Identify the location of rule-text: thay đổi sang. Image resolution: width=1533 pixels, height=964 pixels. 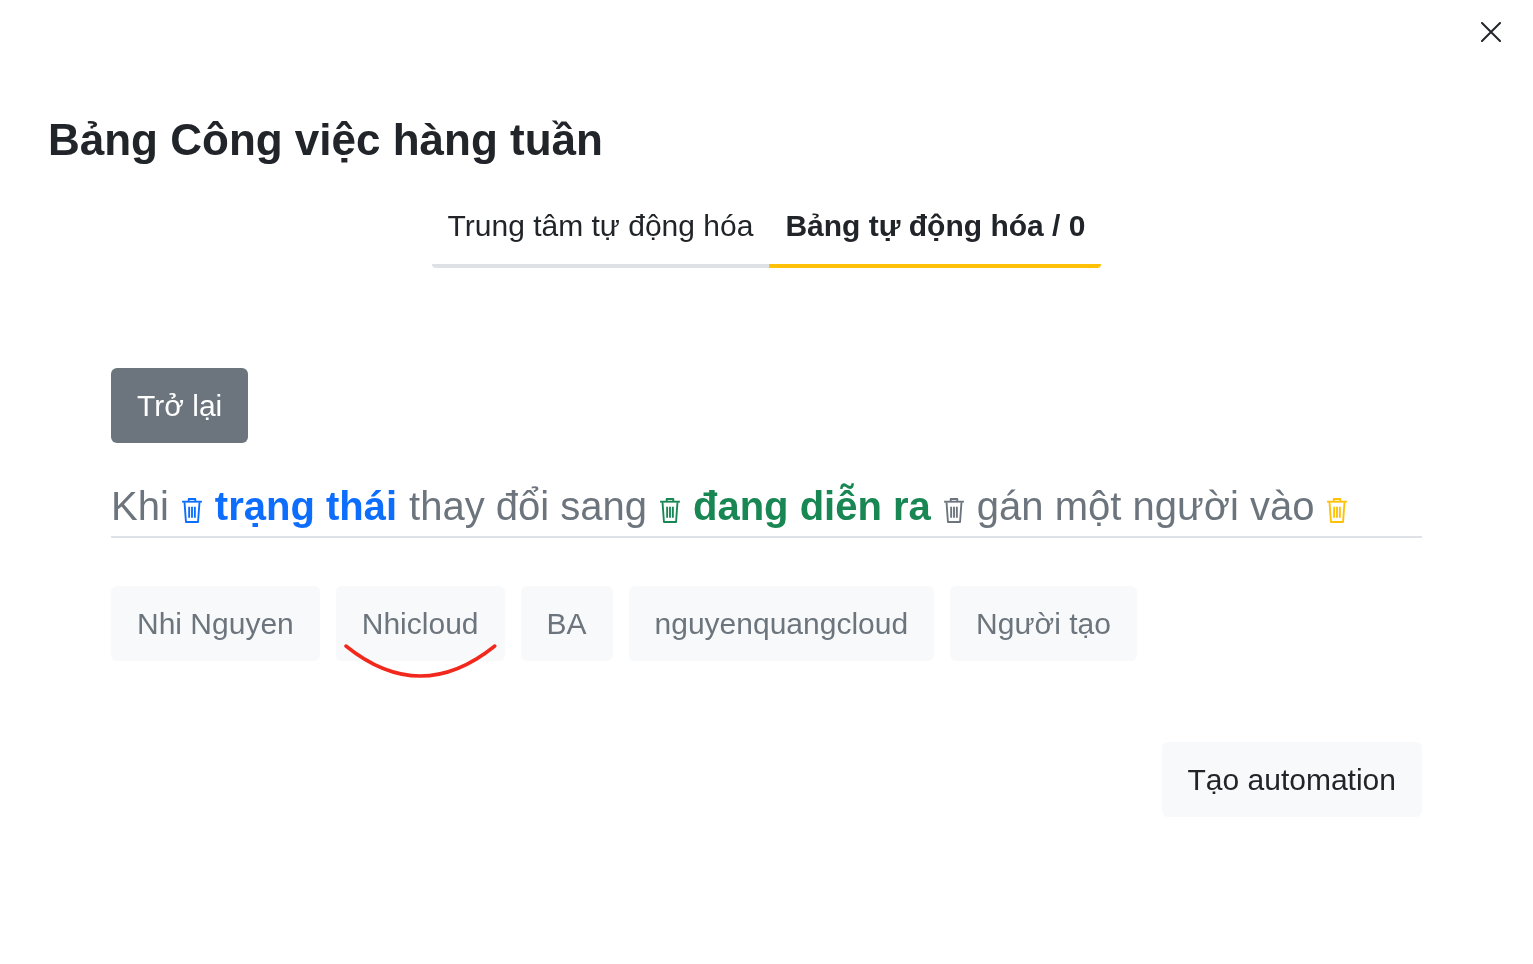
(528, 506).